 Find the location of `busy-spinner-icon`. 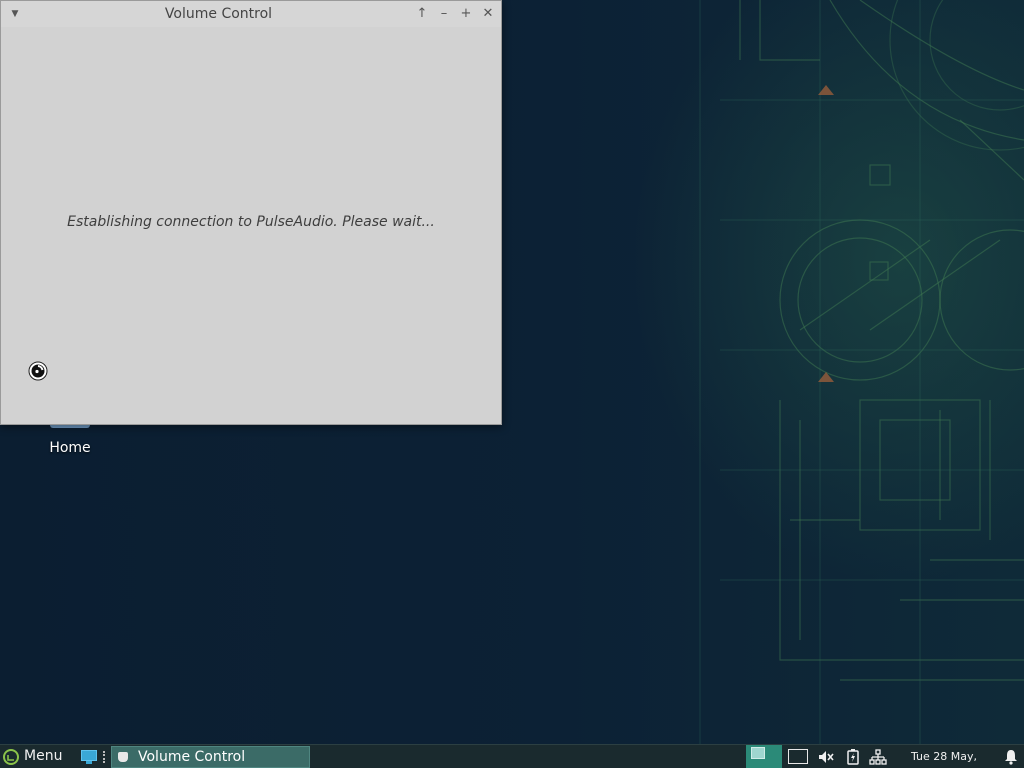

busy-spinner-icon is located at coordinates (38, 371).